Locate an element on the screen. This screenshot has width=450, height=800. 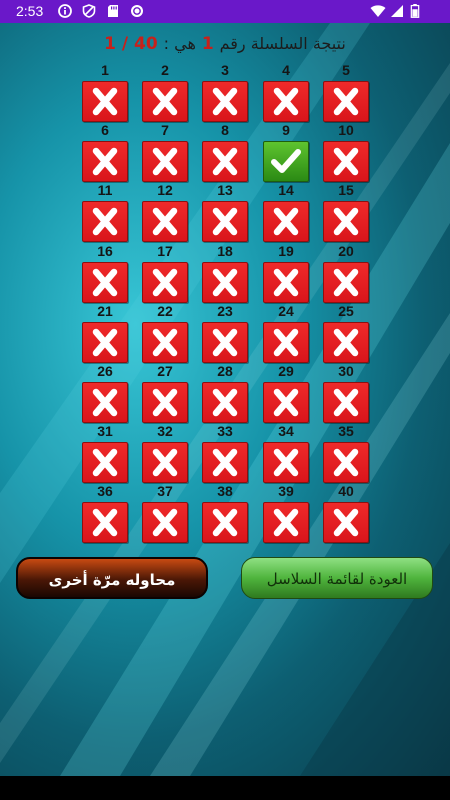
question-result: 7 is located at coordinates (165, 152).